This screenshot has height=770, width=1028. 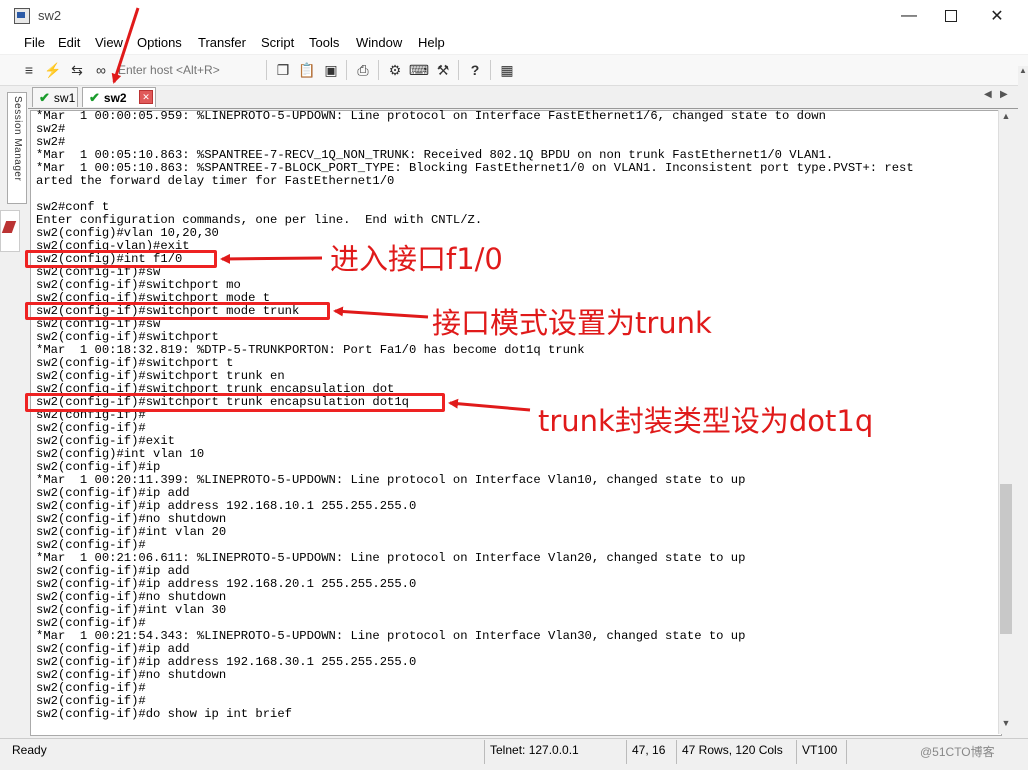 I want to click on arrow-int-f1, so click(x=271, y=258).